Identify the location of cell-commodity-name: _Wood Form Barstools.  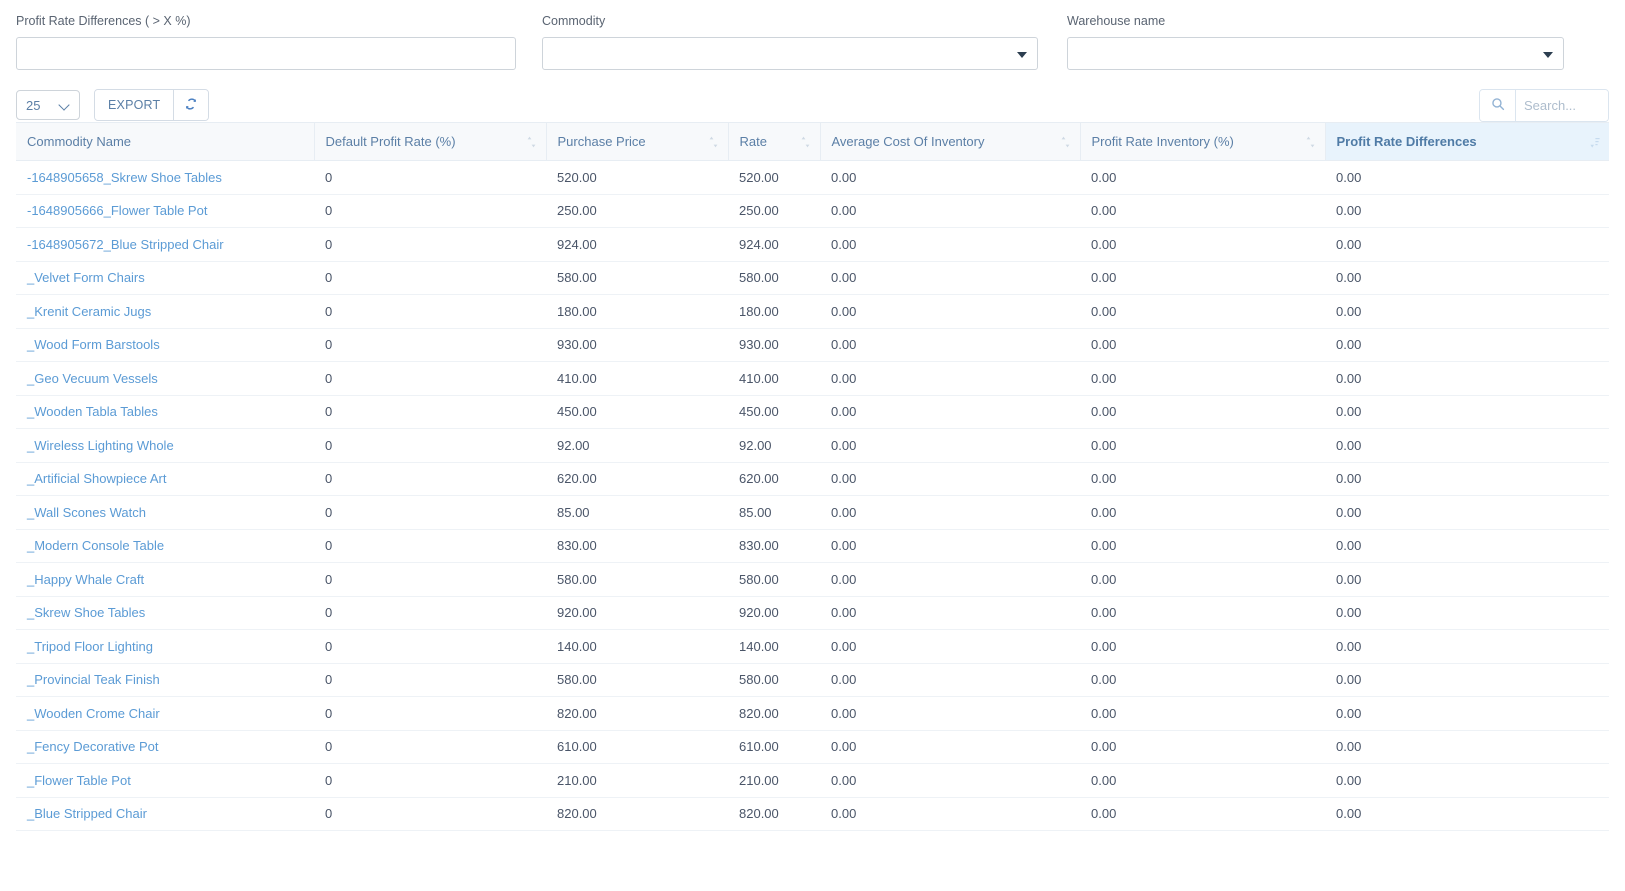
(165, 345).